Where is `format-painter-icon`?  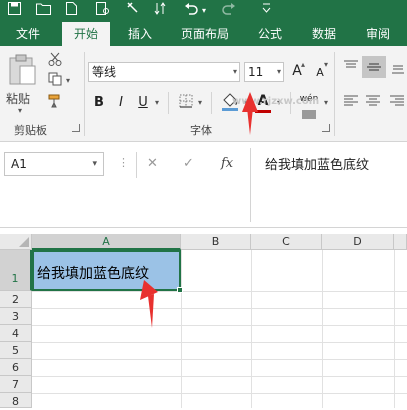 format-painter-icon is located at coordinates (132, 12).